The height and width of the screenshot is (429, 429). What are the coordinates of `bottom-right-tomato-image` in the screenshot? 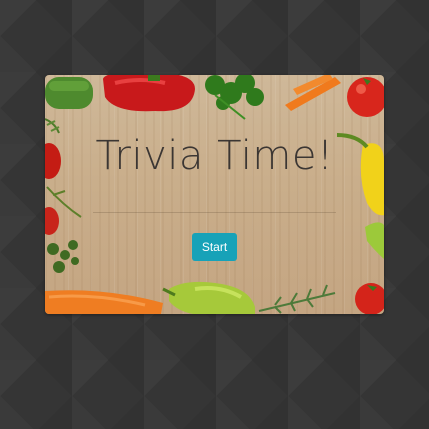 It's located at (369, 298).